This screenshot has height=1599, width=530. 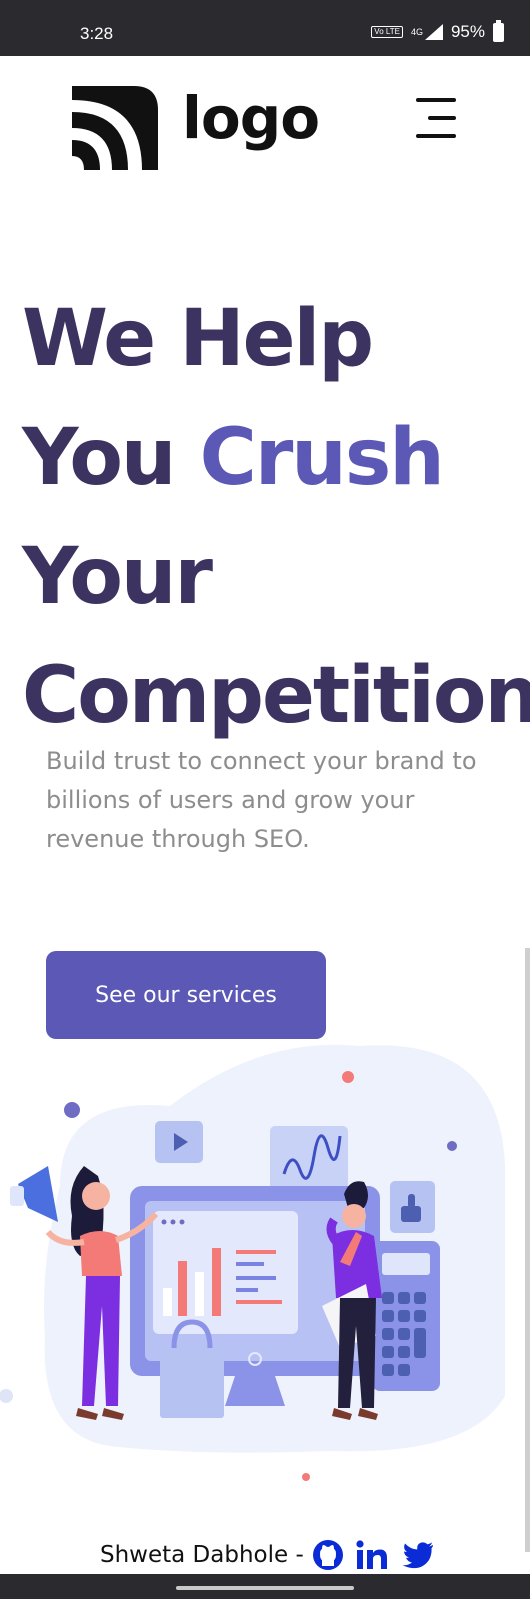 I want to click on network-signal-icon: 4G, so click(x=427, y=32).